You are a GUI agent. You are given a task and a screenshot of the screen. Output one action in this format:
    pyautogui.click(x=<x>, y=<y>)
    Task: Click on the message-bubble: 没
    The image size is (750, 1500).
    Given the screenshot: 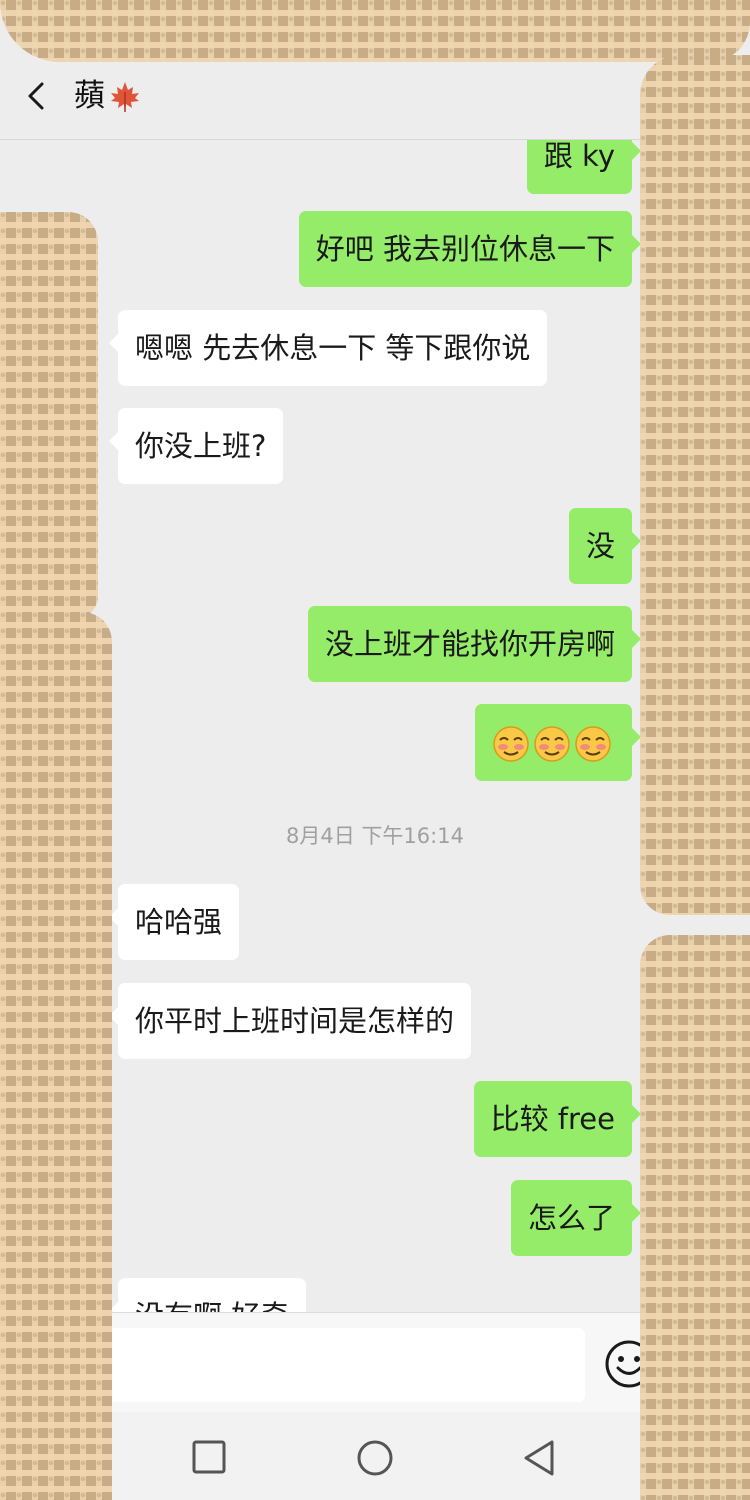 What is the action you would take?
    pyautogui.click(x=600, y=546)
    